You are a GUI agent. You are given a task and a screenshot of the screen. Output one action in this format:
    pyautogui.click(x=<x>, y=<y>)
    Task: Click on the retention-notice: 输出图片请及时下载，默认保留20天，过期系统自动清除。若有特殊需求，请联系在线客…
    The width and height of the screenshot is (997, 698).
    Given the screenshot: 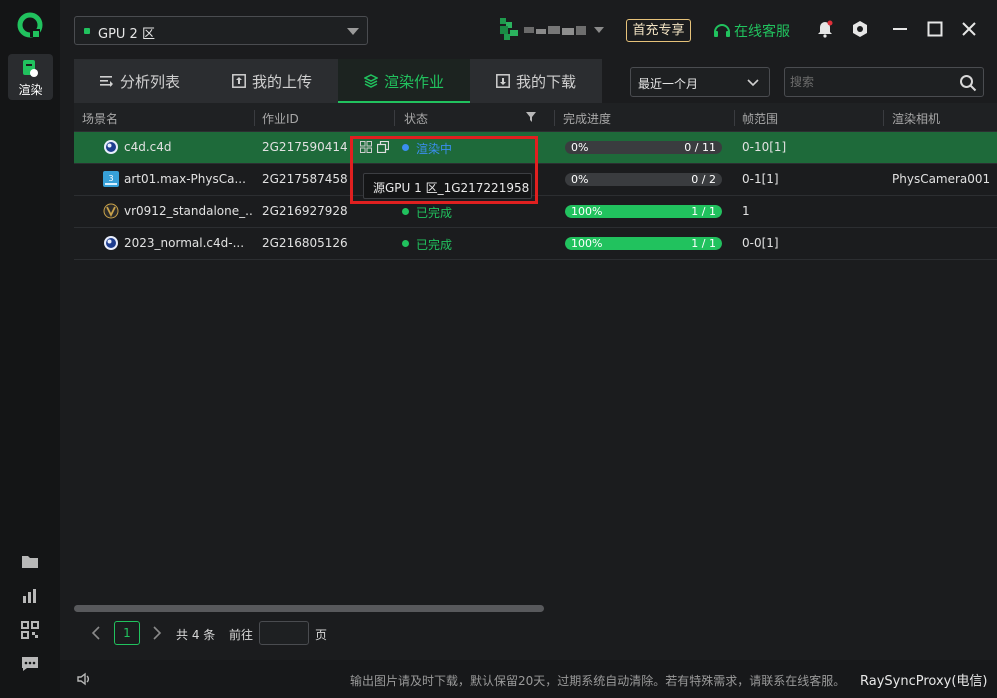 What is the action you would take?
    pyautogui.click(x=598, y=681)
    